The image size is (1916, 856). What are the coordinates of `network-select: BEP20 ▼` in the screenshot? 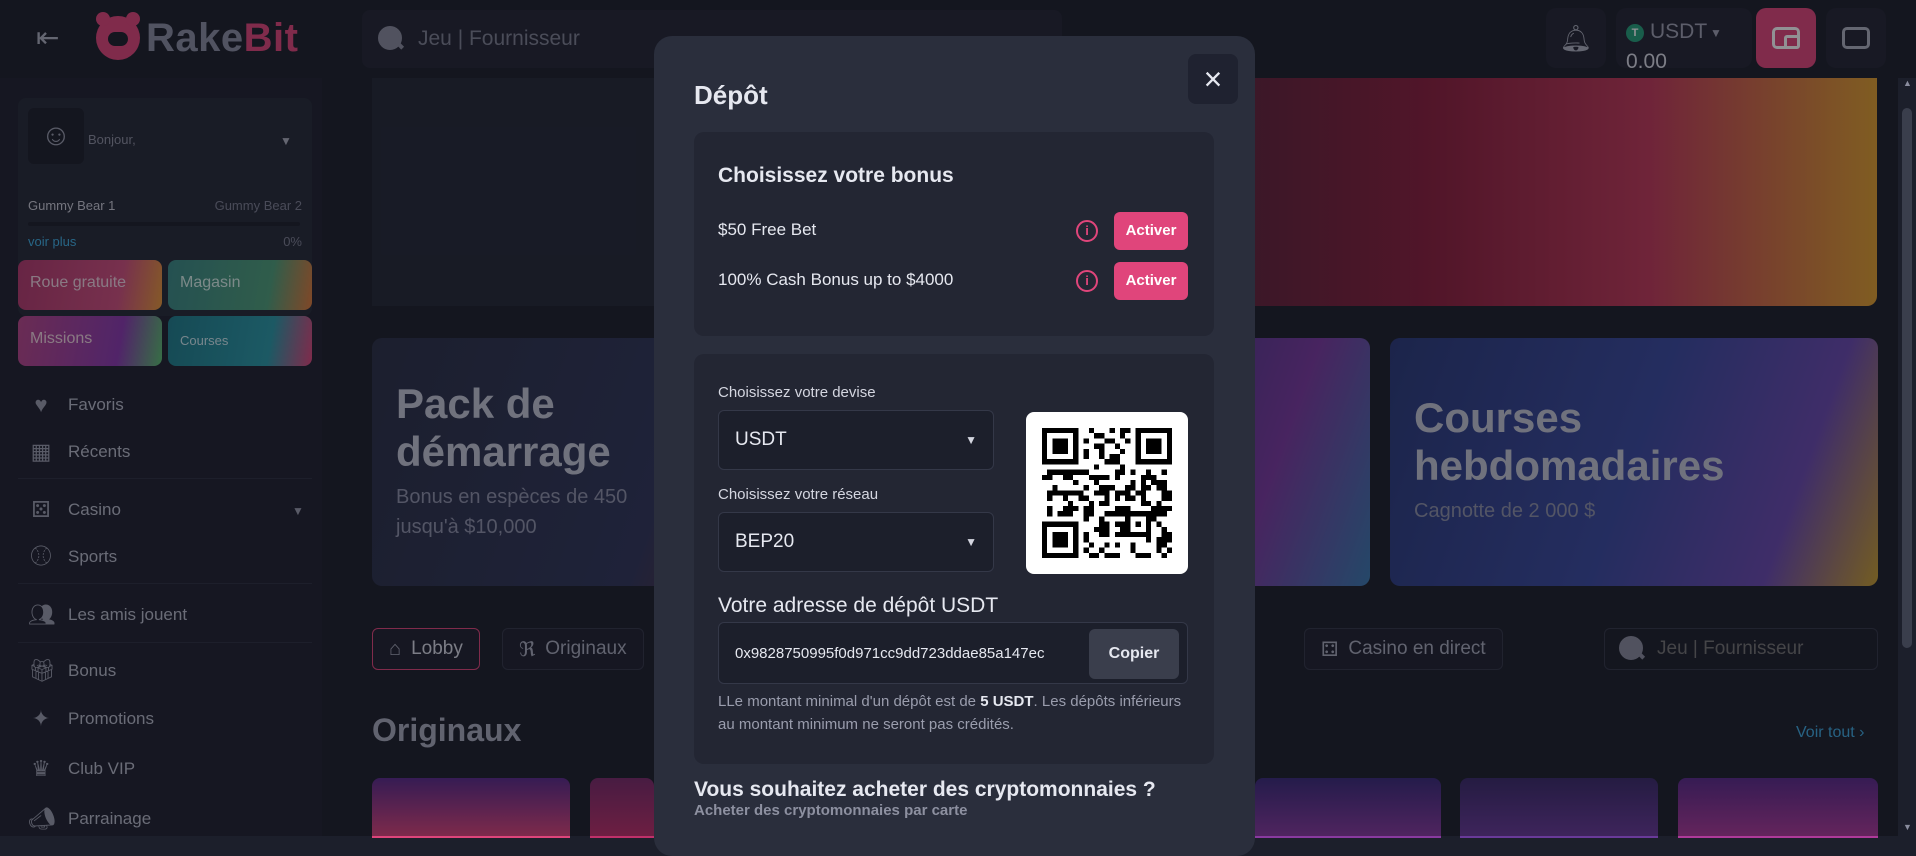 It's located at (856, 542).